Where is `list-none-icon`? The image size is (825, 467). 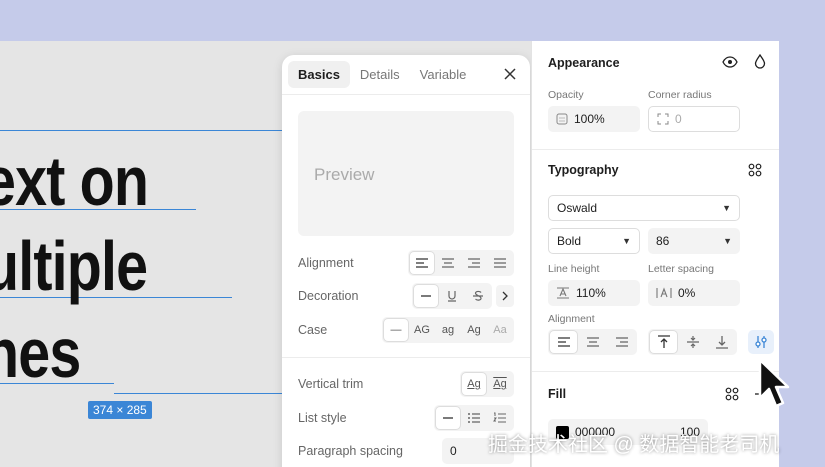 list-none-icon is located at coordinates (448, 418).